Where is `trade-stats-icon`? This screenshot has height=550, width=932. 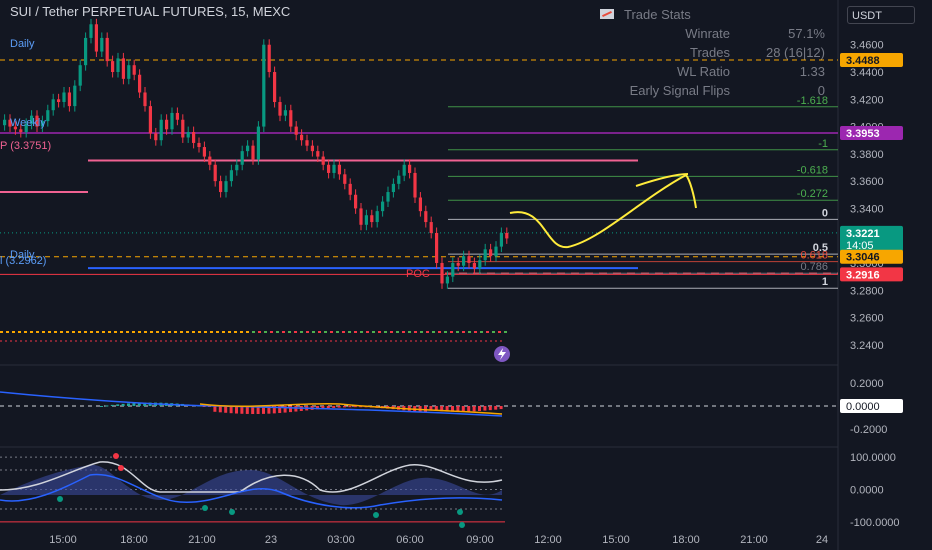 trade-stats-icon is located at coordinates (607, 14).